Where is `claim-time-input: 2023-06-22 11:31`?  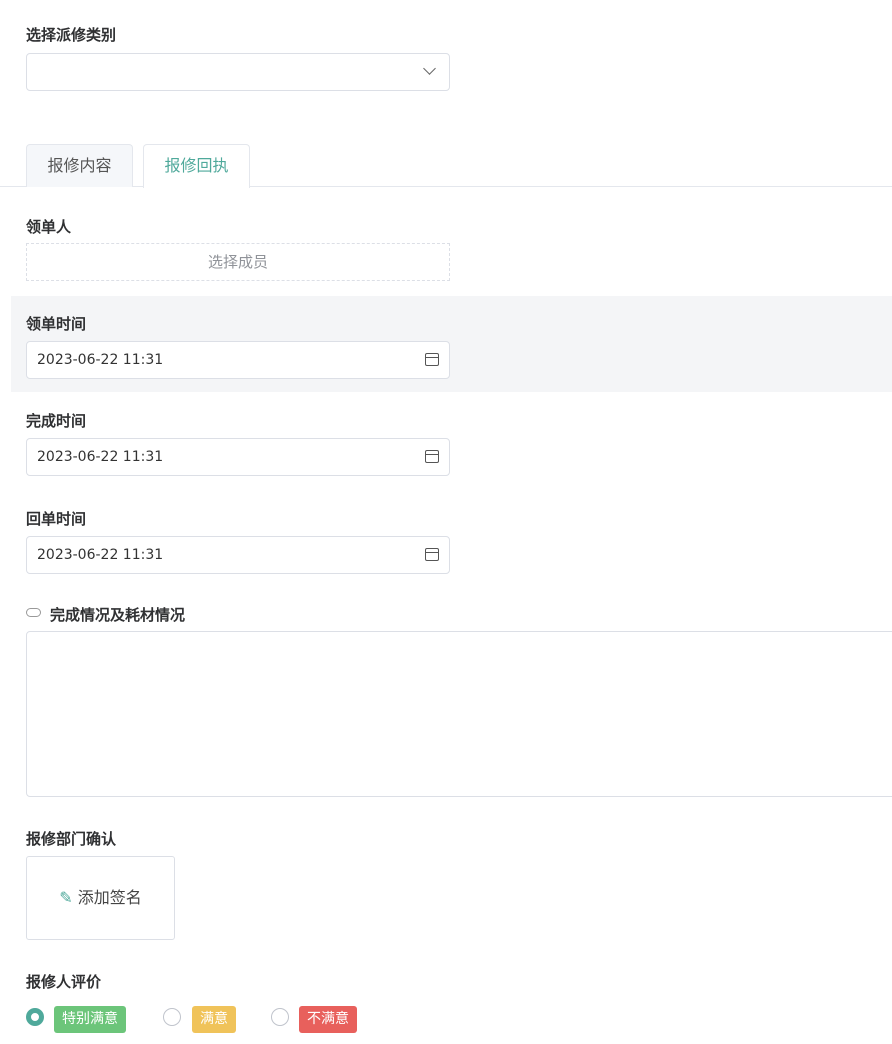 claim-time-input: 2023-06-22 11:31 is located at coordinates (238, 360).